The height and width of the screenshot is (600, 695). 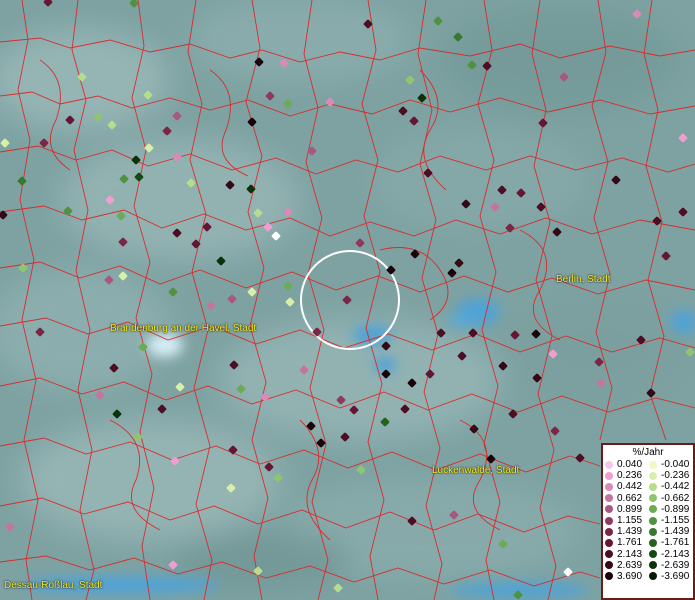 I want to click on legend-positive-row: 1.439, so click(x=628, y=531).